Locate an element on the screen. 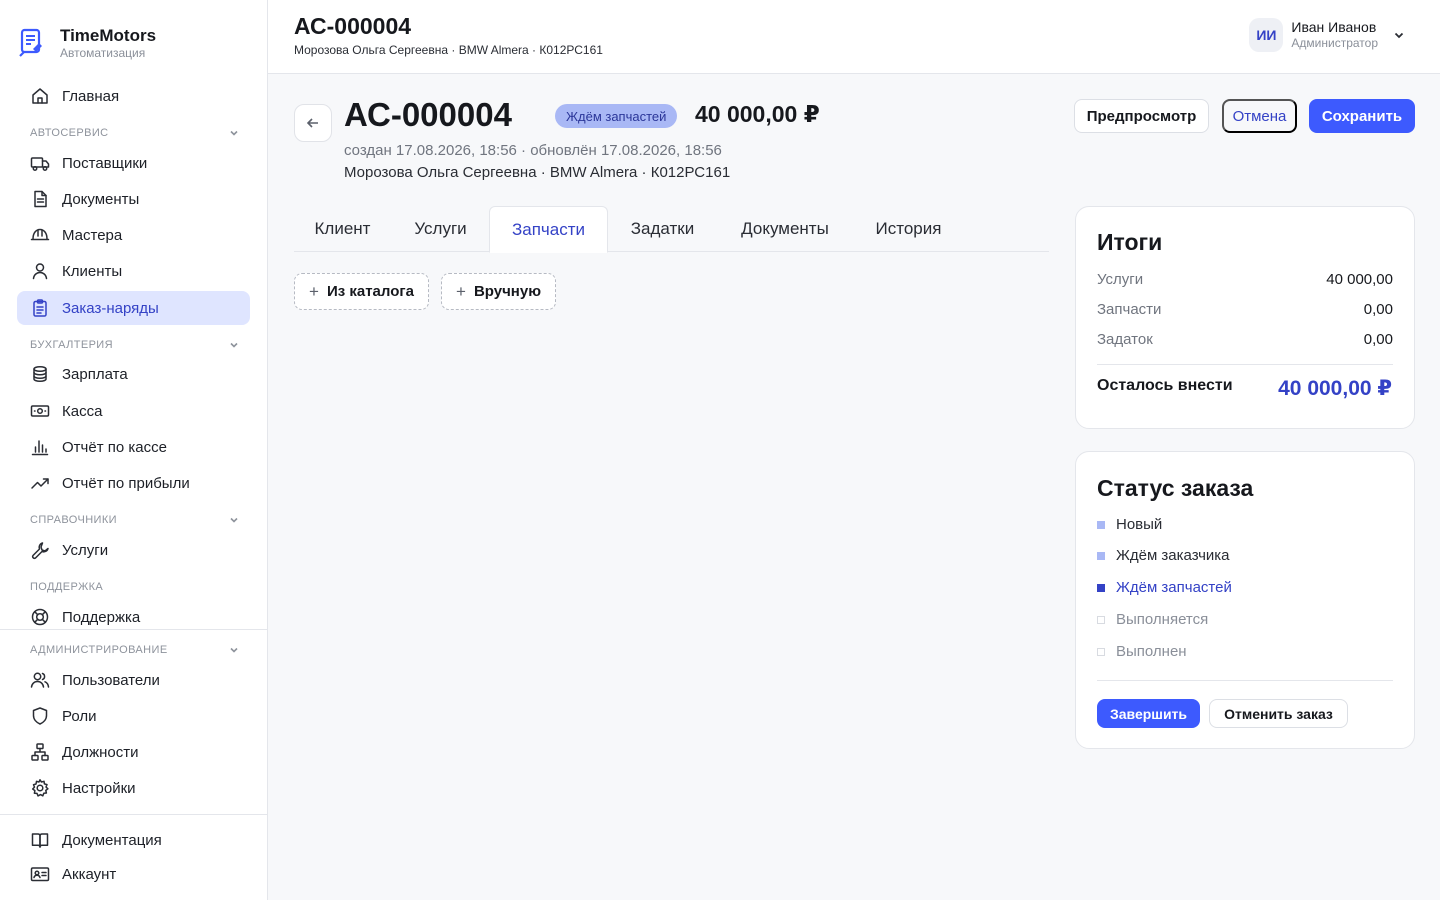  user-menu: ИИ Иван Иванов Администратор is located at coordinates (1327, 35).